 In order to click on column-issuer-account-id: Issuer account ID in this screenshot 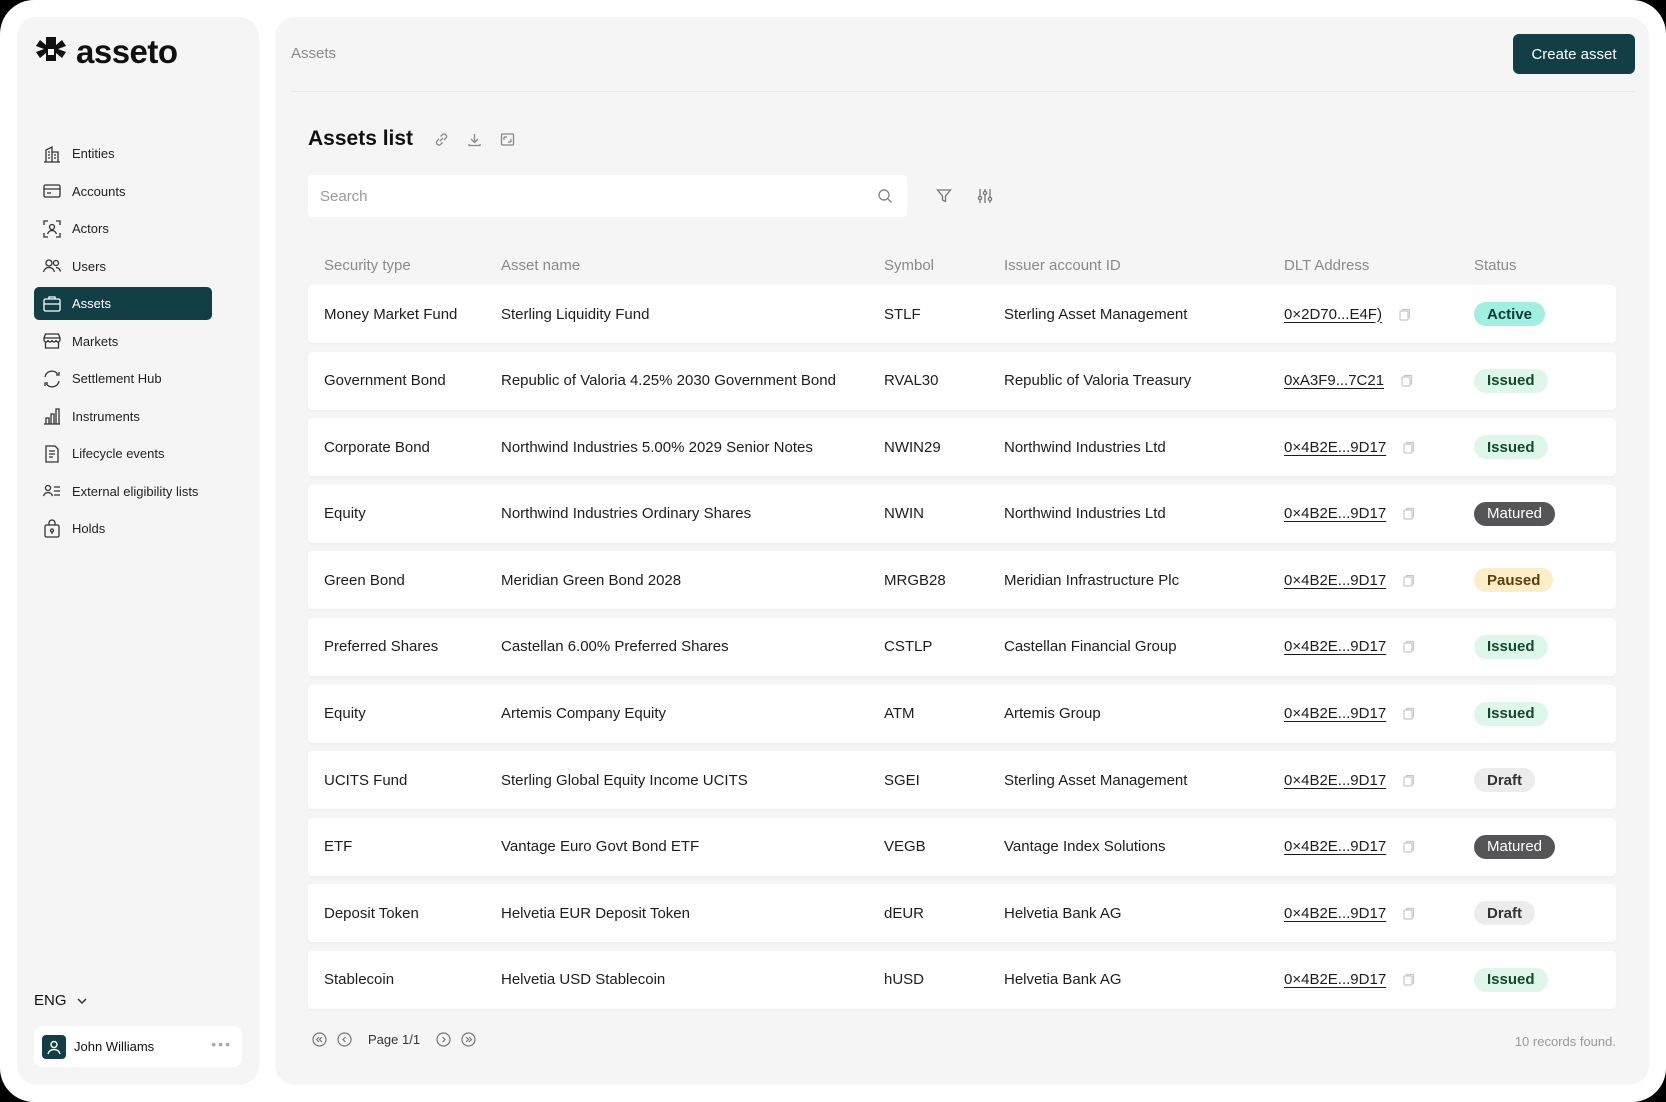, I will do `click(1062, 265)`.